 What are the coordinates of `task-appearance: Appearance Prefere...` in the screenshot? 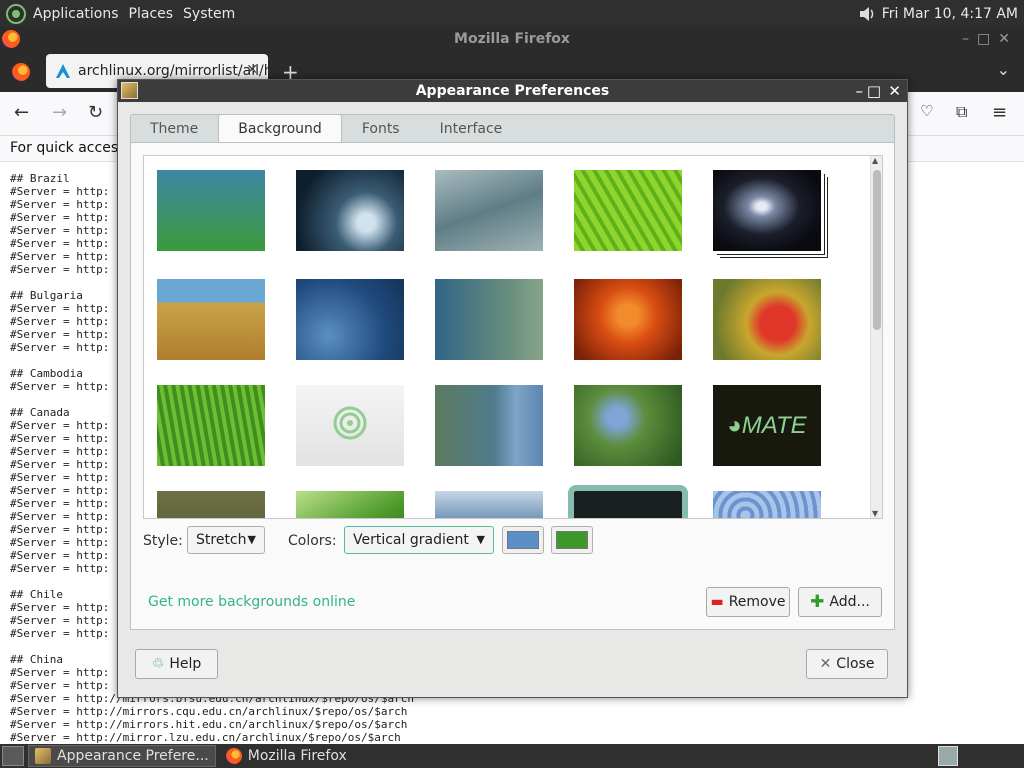 It's located at (122, 756).